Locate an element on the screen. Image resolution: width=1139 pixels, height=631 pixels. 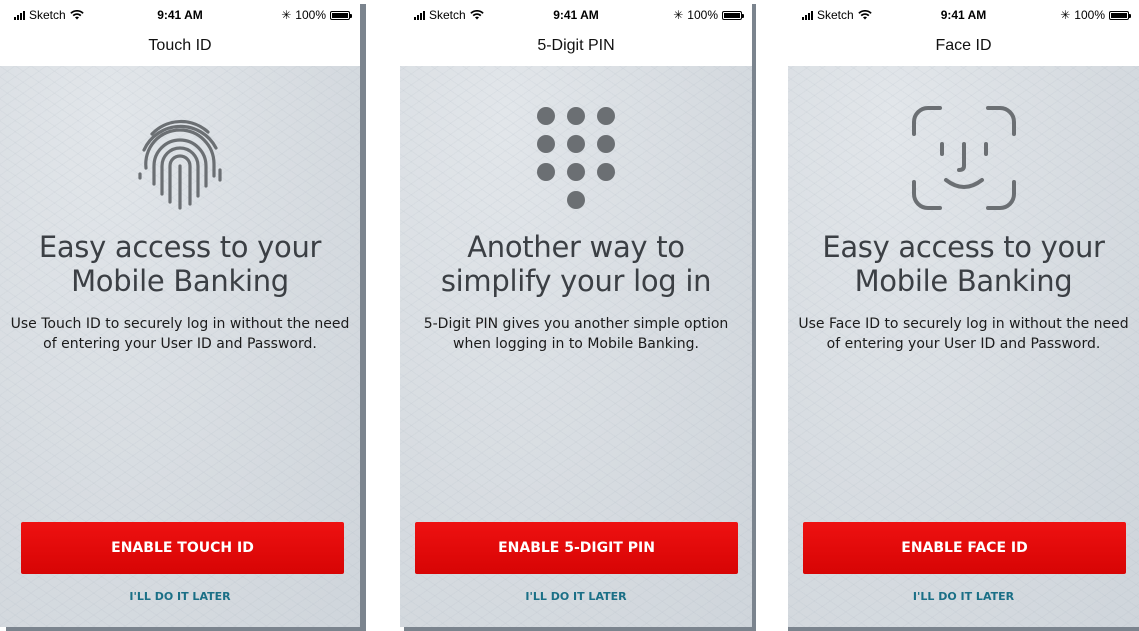
heading: Another way to simplify your log in is located at coordinates (576, 264).